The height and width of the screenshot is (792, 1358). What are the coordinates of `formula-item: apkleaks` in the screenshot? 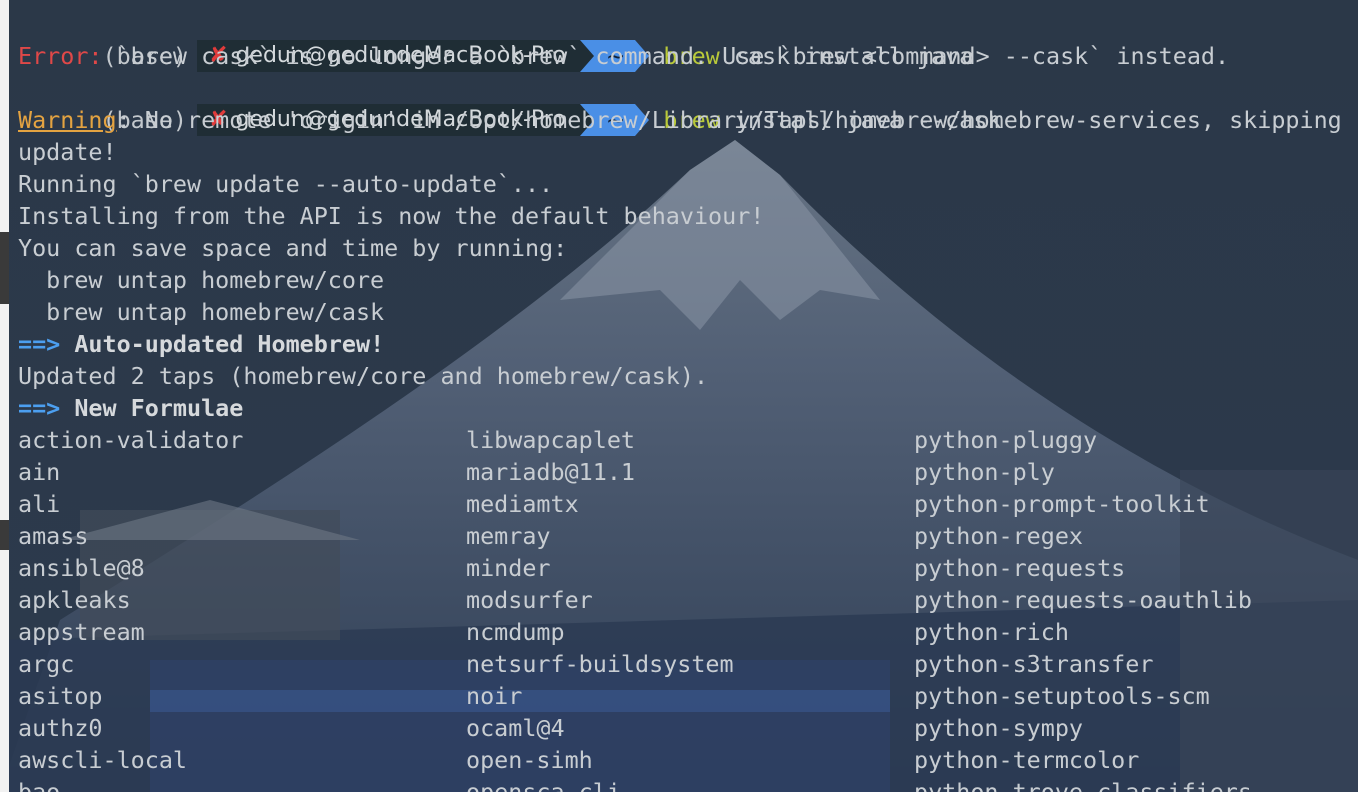 It's located at (74, 600).